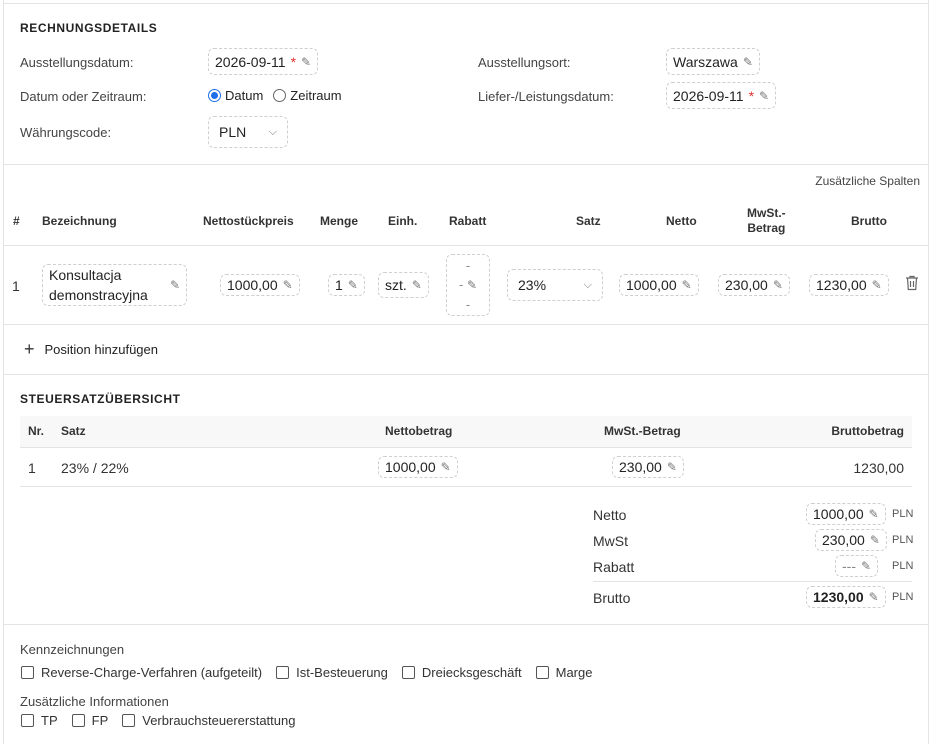 Image resolution: width=930 pixels, height=744 pixels. What do you see at coordinates (468, 265) in the screenshot?
I see `discount-line1: -` at bounding box center [468, 265].